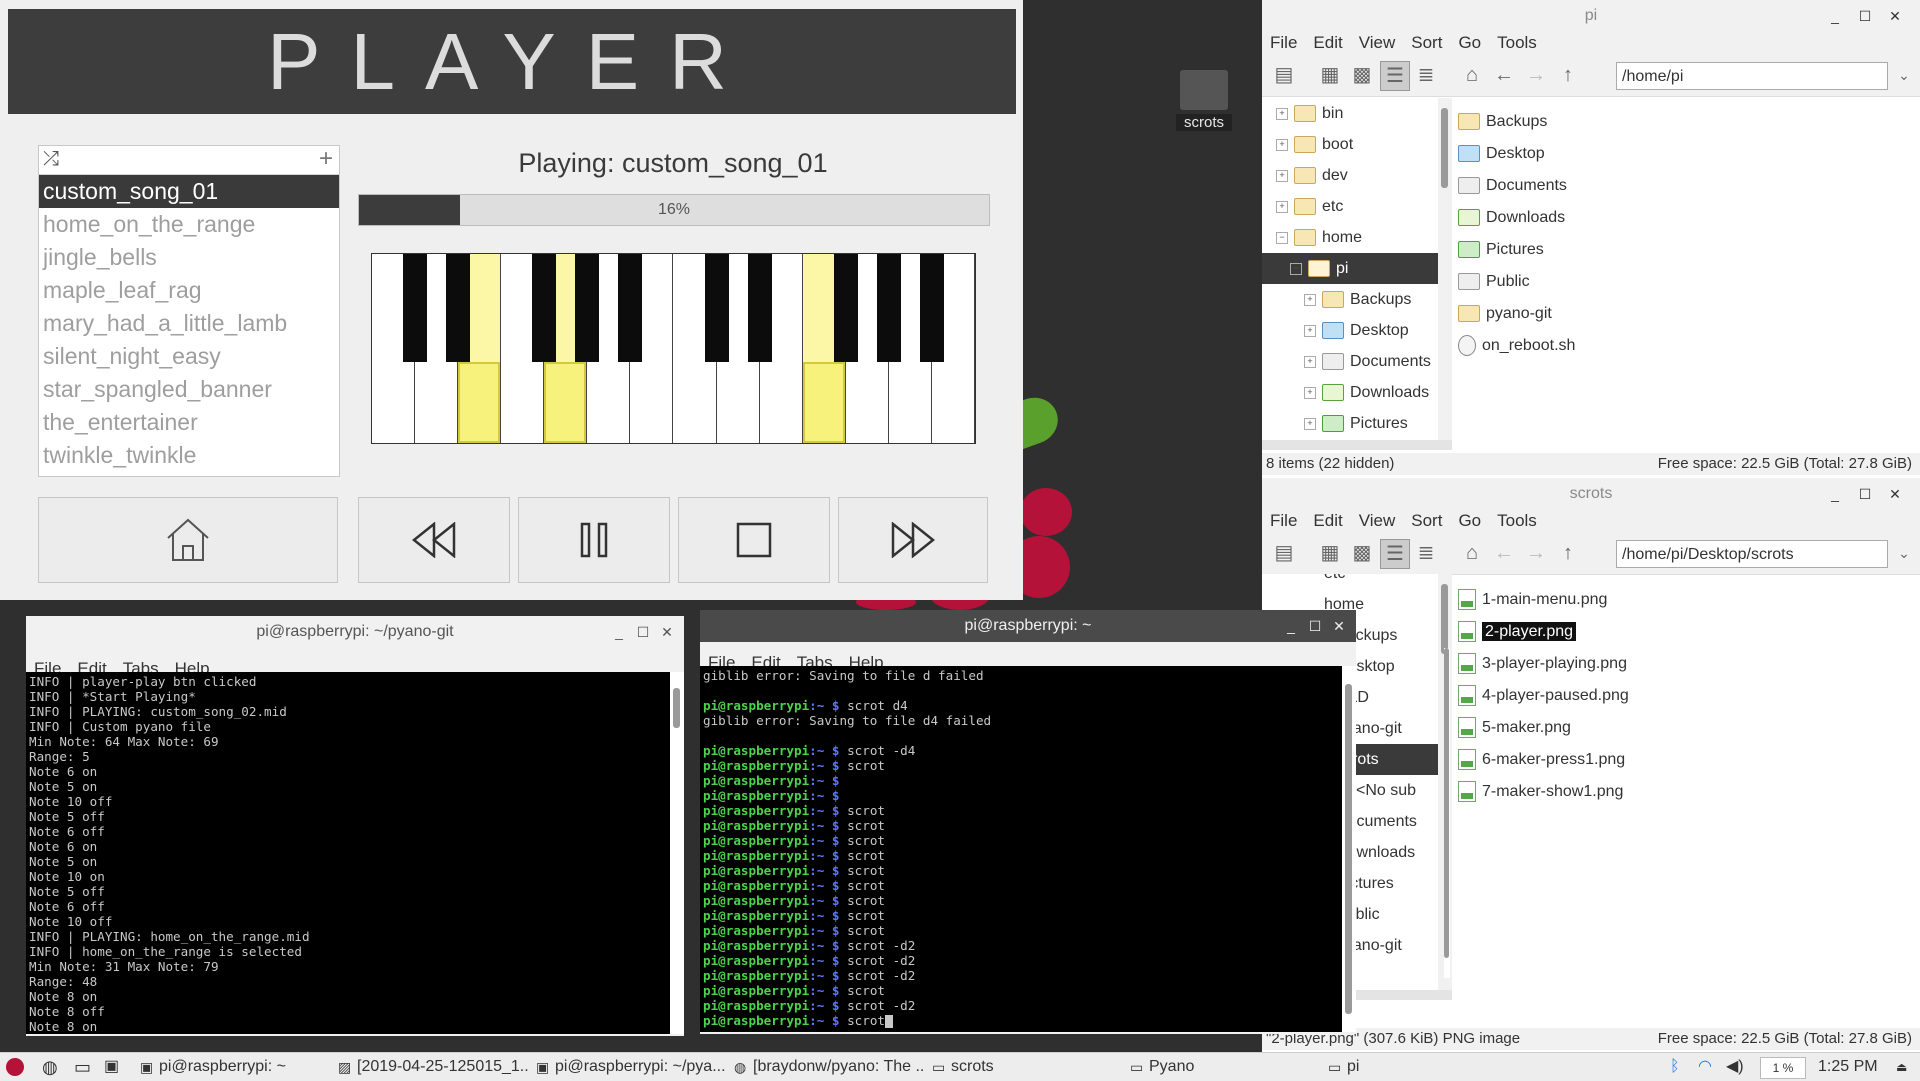 This screenshot has height=1081, width=1920. I want to click on file-item: Documents, so click(1683, 186).